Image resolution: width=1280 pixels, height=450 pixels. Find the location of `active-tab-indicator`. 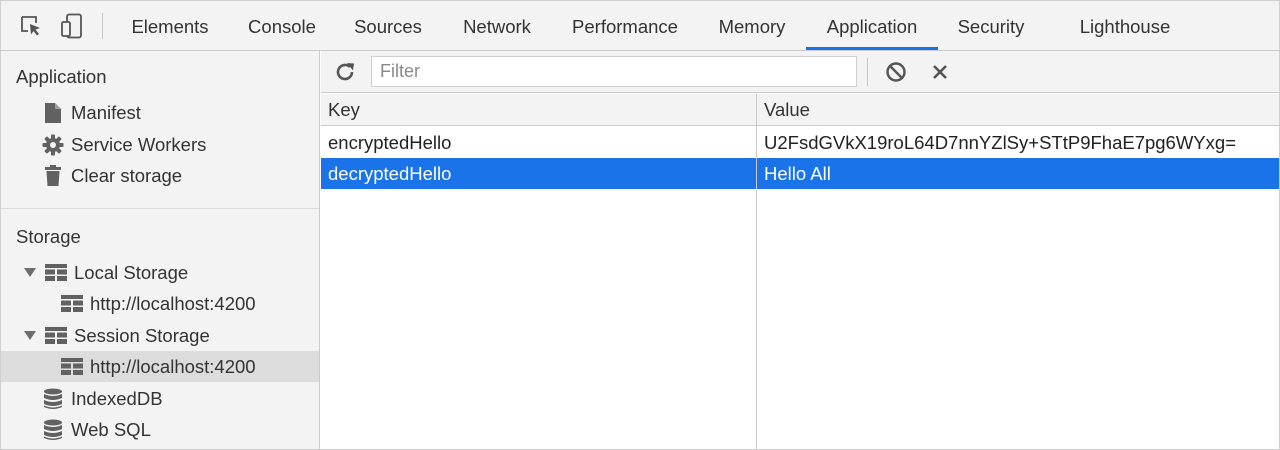

active-tab-indicator is located at coordinates (872, 48).